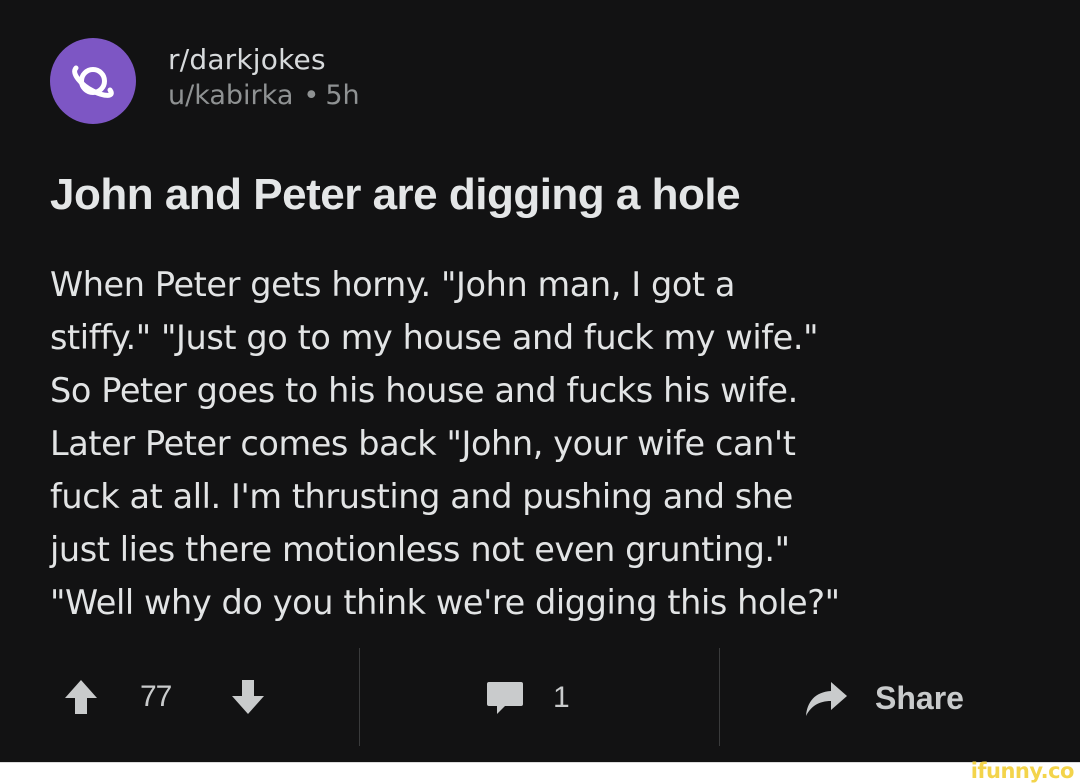  I want to click on author-line: u/kabirka • 5h, so click(264, 96).